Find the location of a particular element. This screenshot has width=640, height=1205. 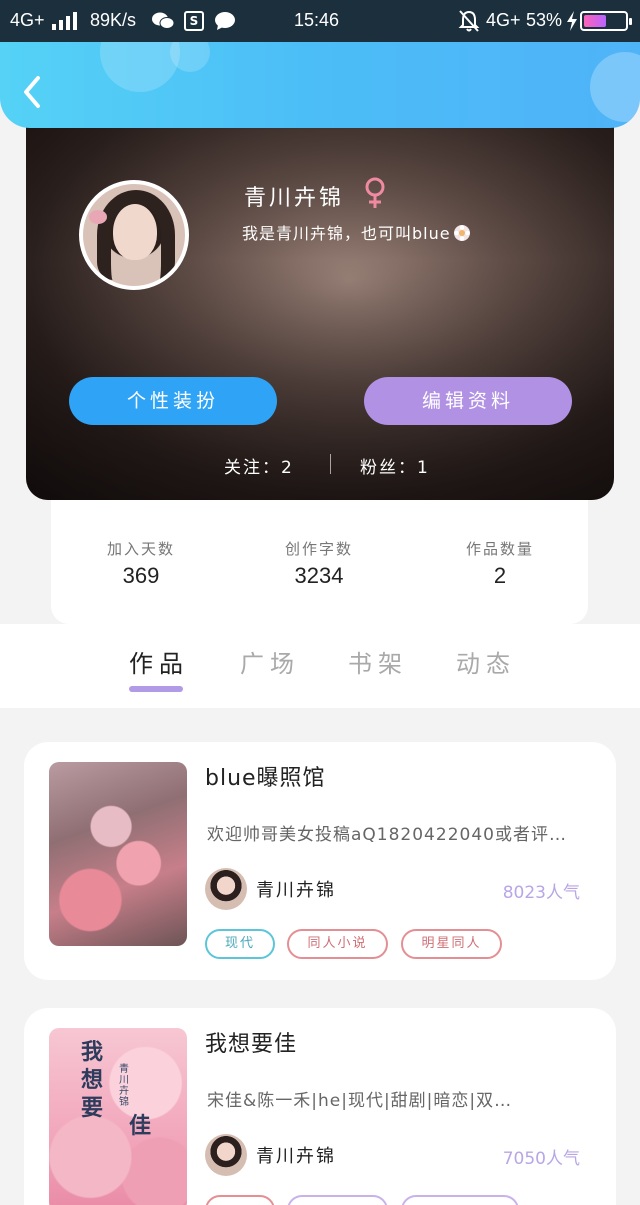

status-bar: 4G+ 89K/s S 15:46 4G+ 53% is located at coordinates (320, 21).